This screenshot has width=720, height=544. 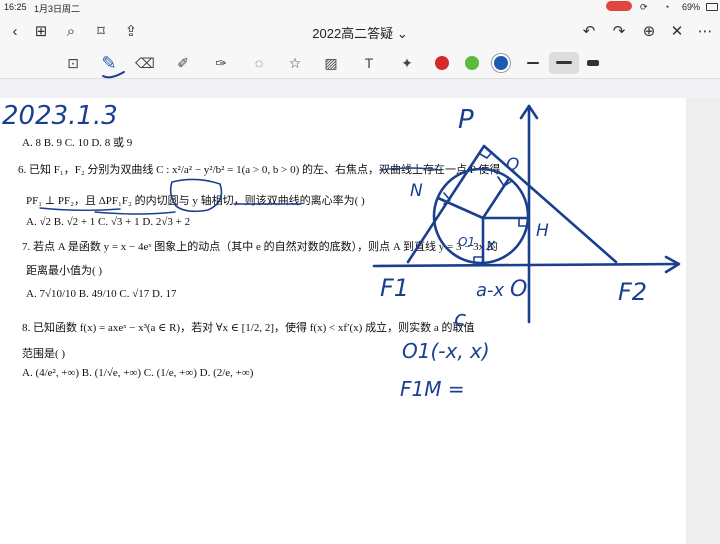 What do you see at coordinates (490, 290) in the screenshot?
I see `hw-coord: a-x` at bounding box center [490, 290].